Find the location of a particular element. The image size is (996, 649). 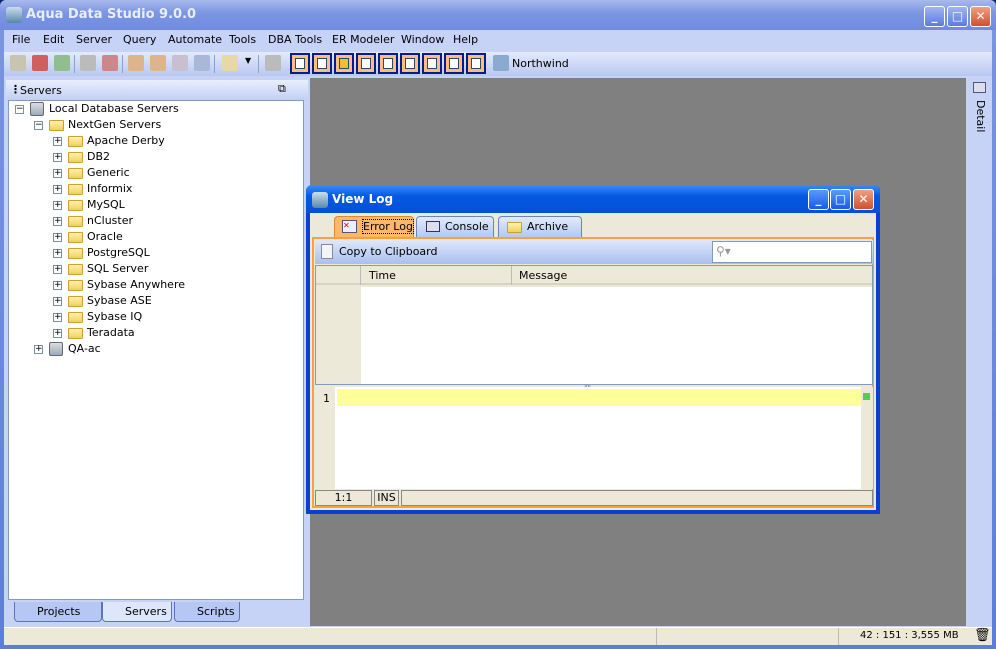

query-builder-icon is located at coordinates (180, 63).